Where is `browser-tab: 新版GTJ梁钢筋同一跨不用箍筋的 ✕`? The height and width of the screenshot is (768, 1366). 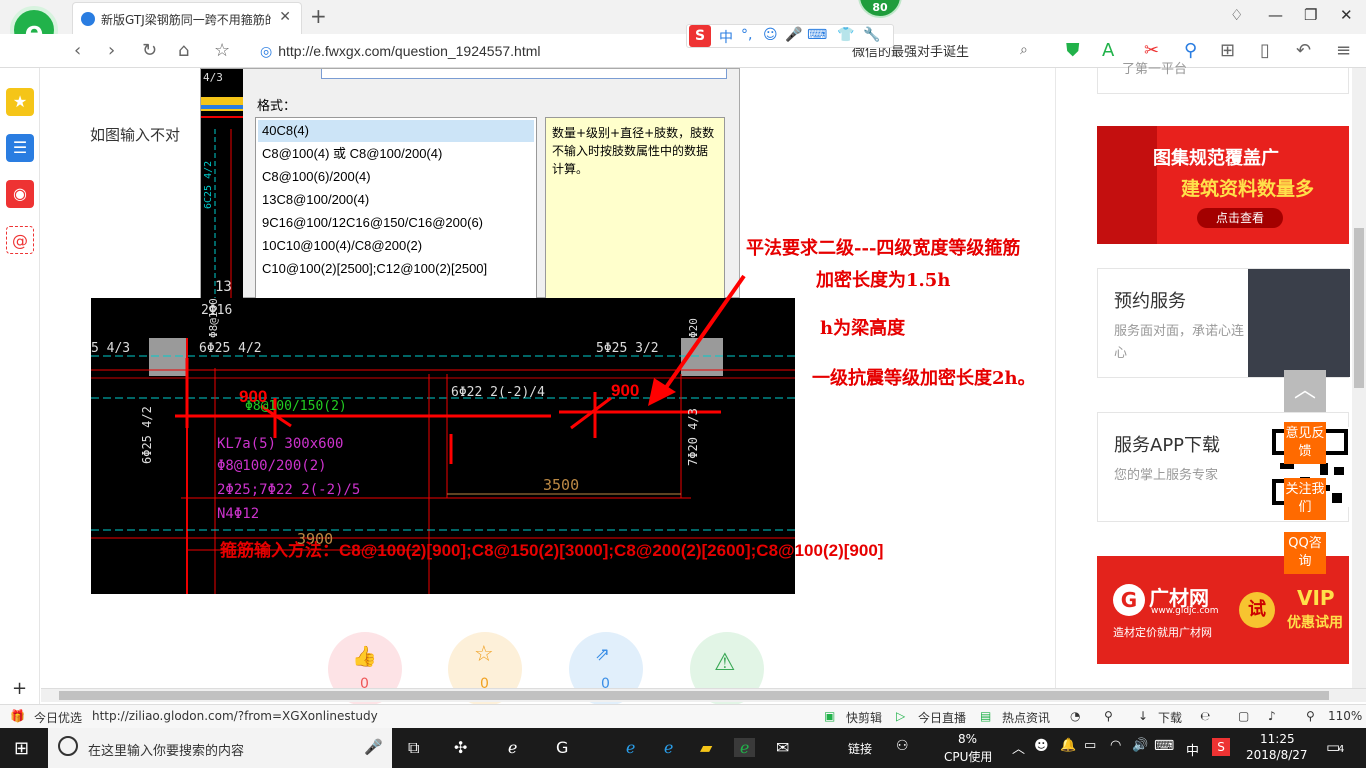 browser-tab: 新版GTJ梁钢筋同一跨不用箍筋的 ✕ is located at coordinates (187, 18).